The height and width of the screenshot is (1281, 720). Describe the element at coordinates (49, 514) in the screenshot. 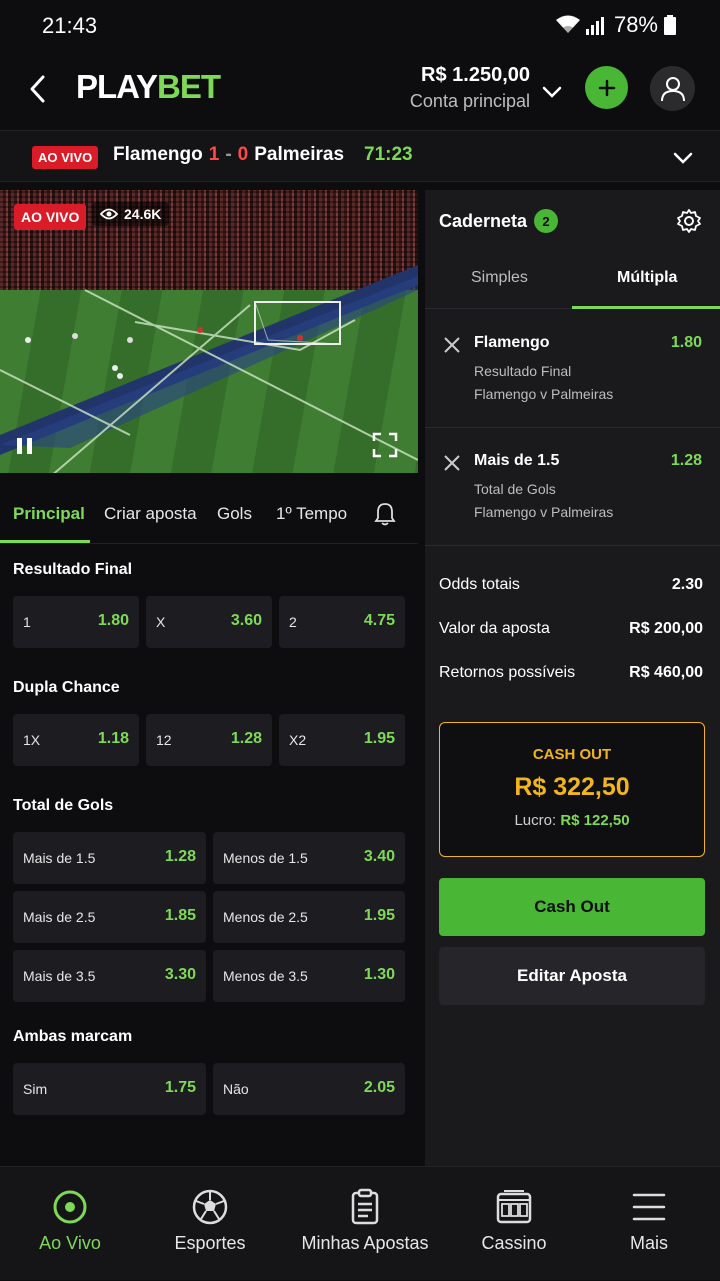

I see `tab-principal: Principal` at that location.